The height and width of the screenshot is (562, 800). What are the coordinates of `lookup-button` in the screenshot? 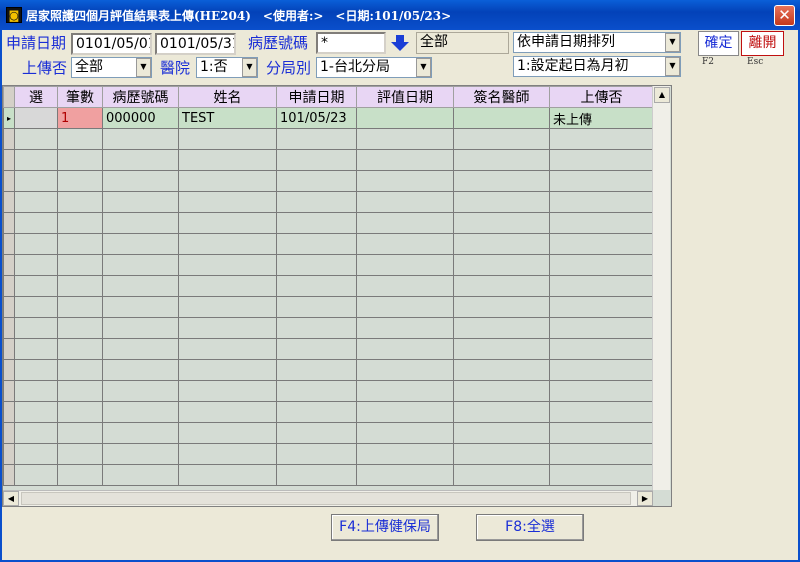 It's located at (400, 43).